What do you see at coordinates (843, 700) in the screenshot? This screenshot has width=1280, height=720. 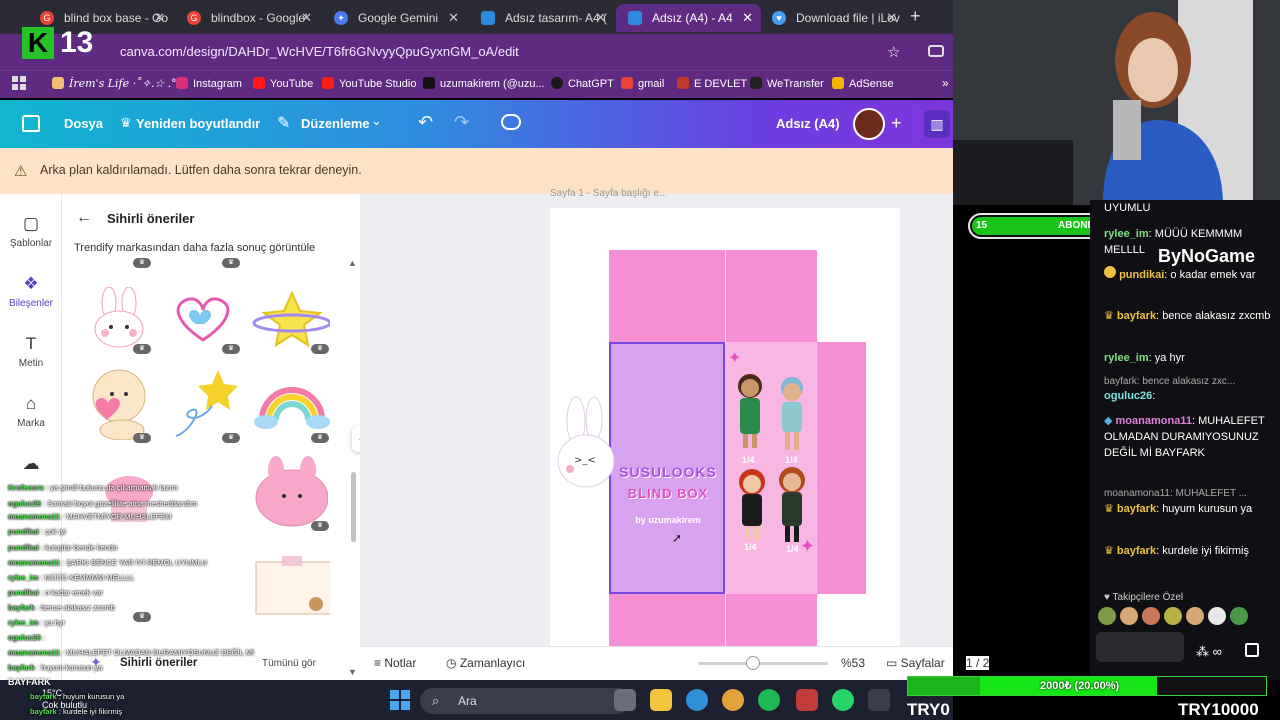 I see `whatsapp-icon` at bounding box center [843, 700].